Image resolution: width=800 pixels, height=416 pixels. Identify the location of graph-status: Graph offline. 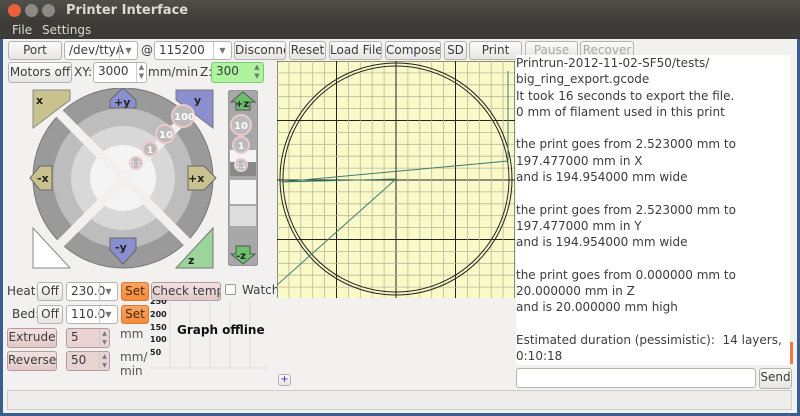
(221, 330).